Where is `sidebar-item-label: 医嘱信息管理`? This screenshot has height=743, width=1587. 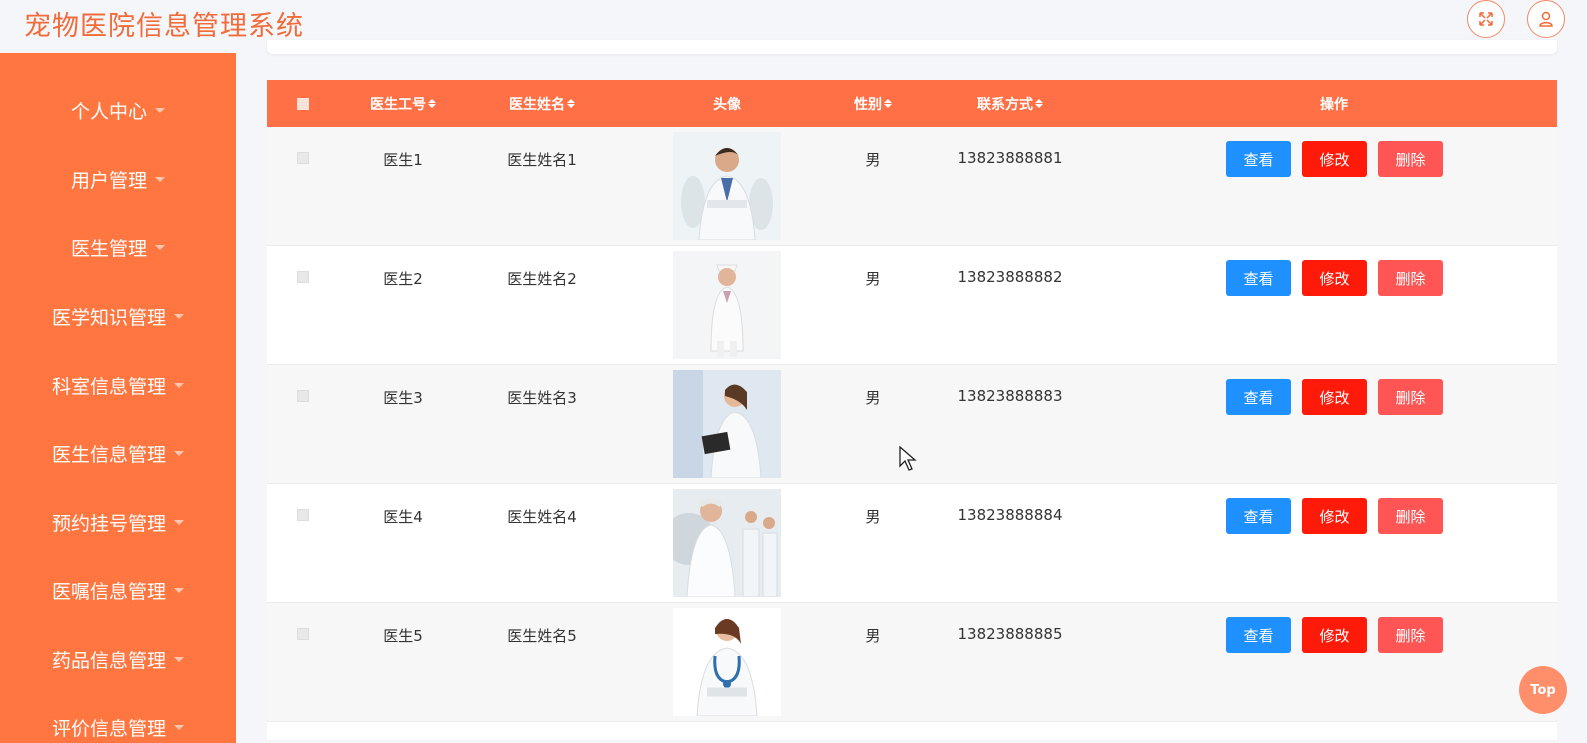 sidebar-item-label: 医嘱信息管理 is located at coordinates (108, 591).